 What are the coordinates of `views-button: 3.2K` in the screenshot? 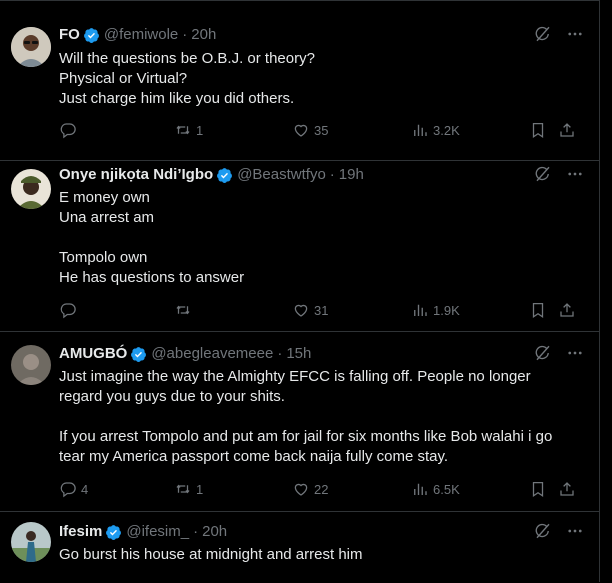 It's located at (435, 130).